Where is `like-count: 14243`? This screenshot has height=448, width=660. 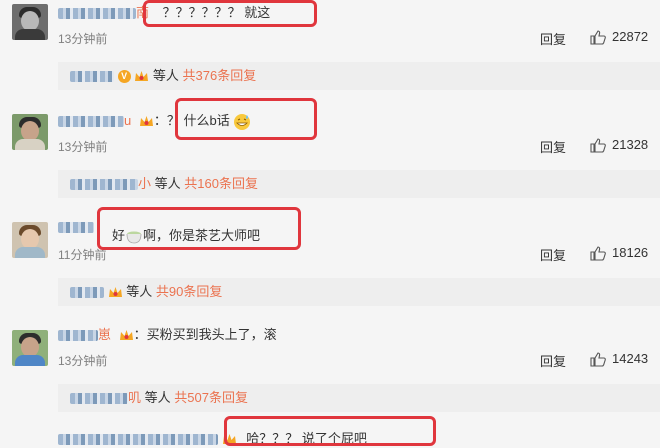 like-count: 14243 is located at coordinates (630, 358).